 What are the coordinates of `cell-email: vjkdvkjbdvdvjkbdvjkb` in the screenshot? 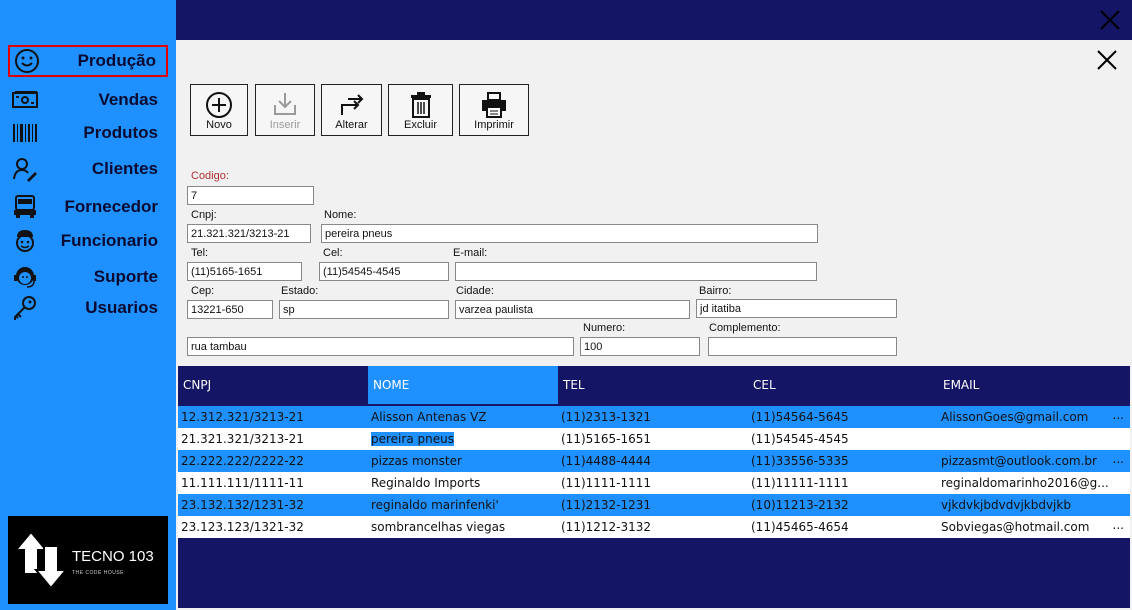 It's located at (1006, 505).